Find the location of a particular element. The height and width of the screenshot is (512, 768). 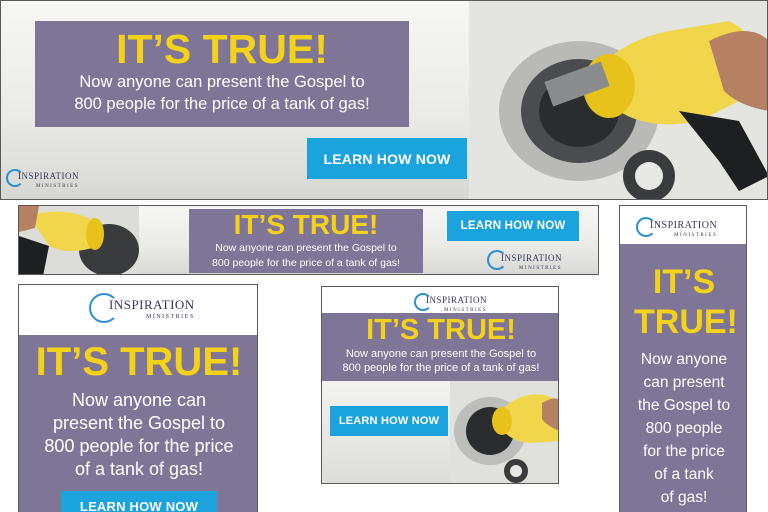

body-line: 800 people is located at coordinates (684, 428).